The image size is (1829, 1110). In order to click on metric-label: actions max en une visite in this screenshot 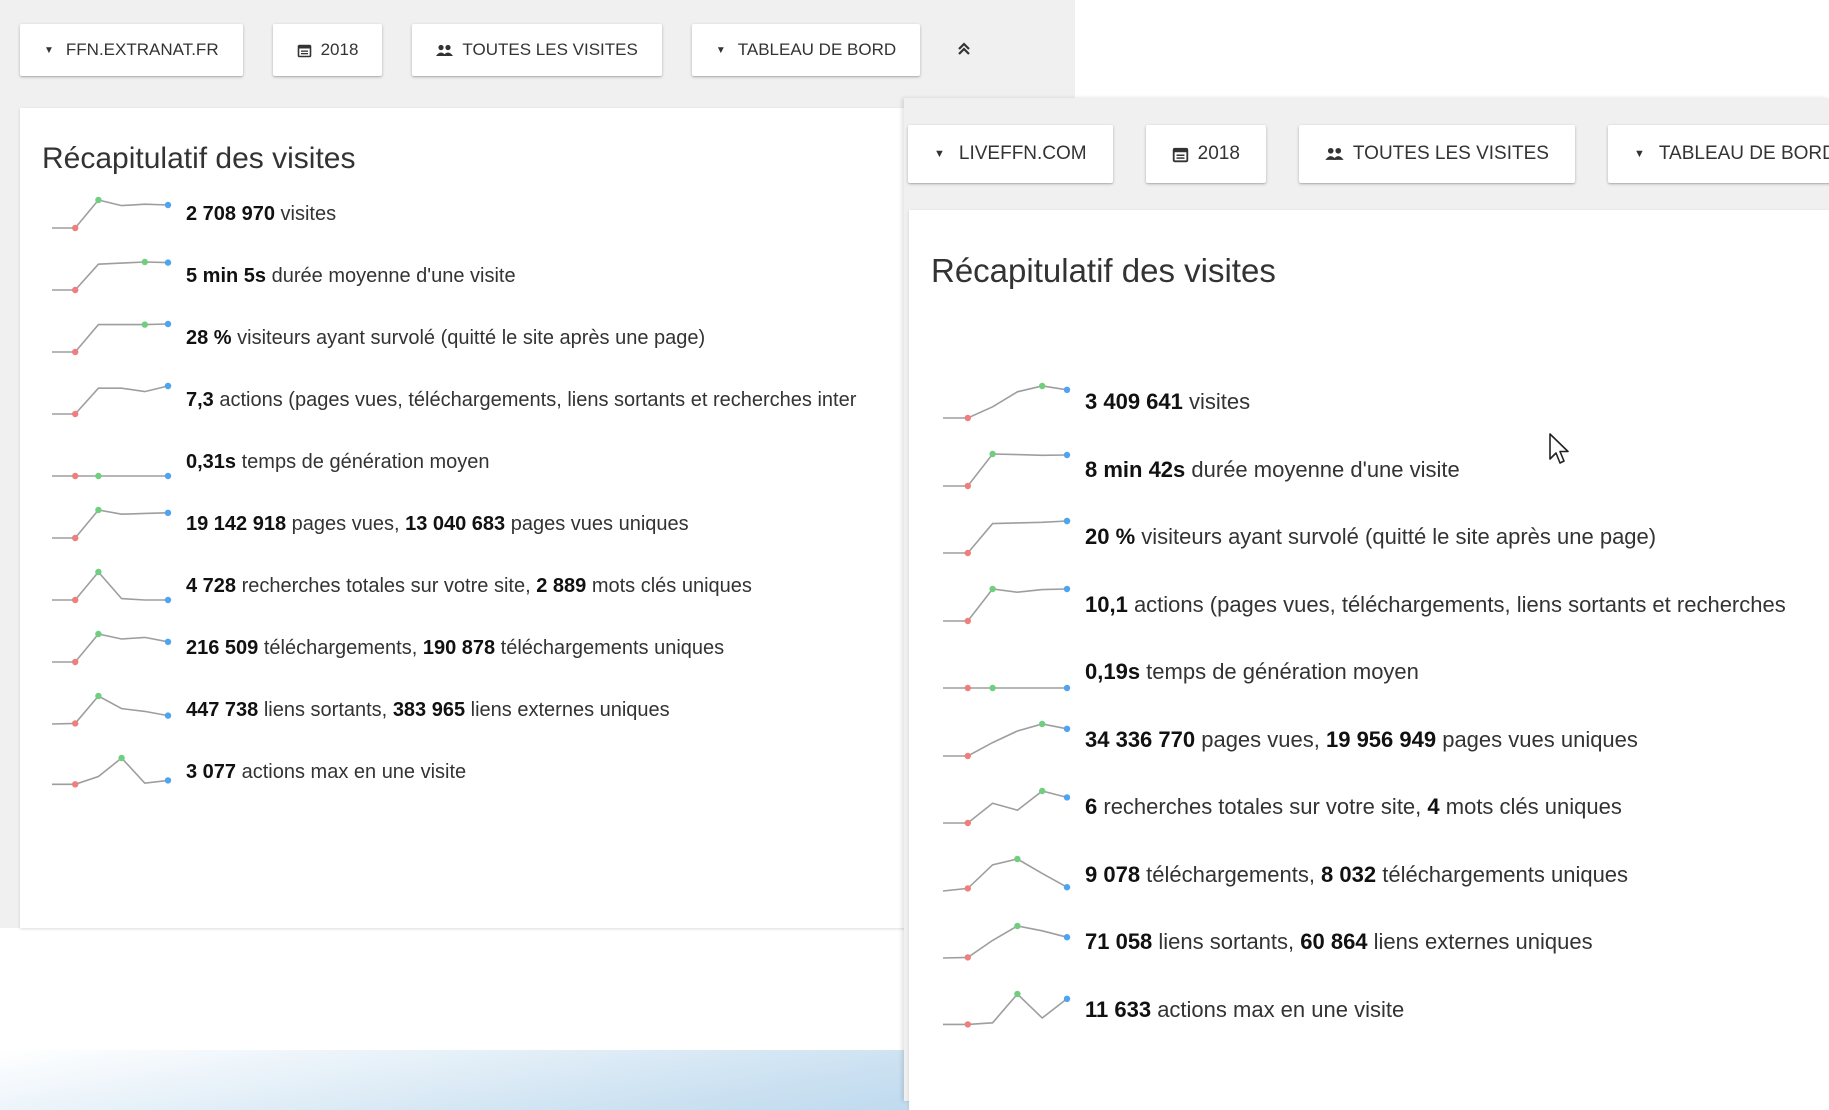, I will do `click(351, 771)`.